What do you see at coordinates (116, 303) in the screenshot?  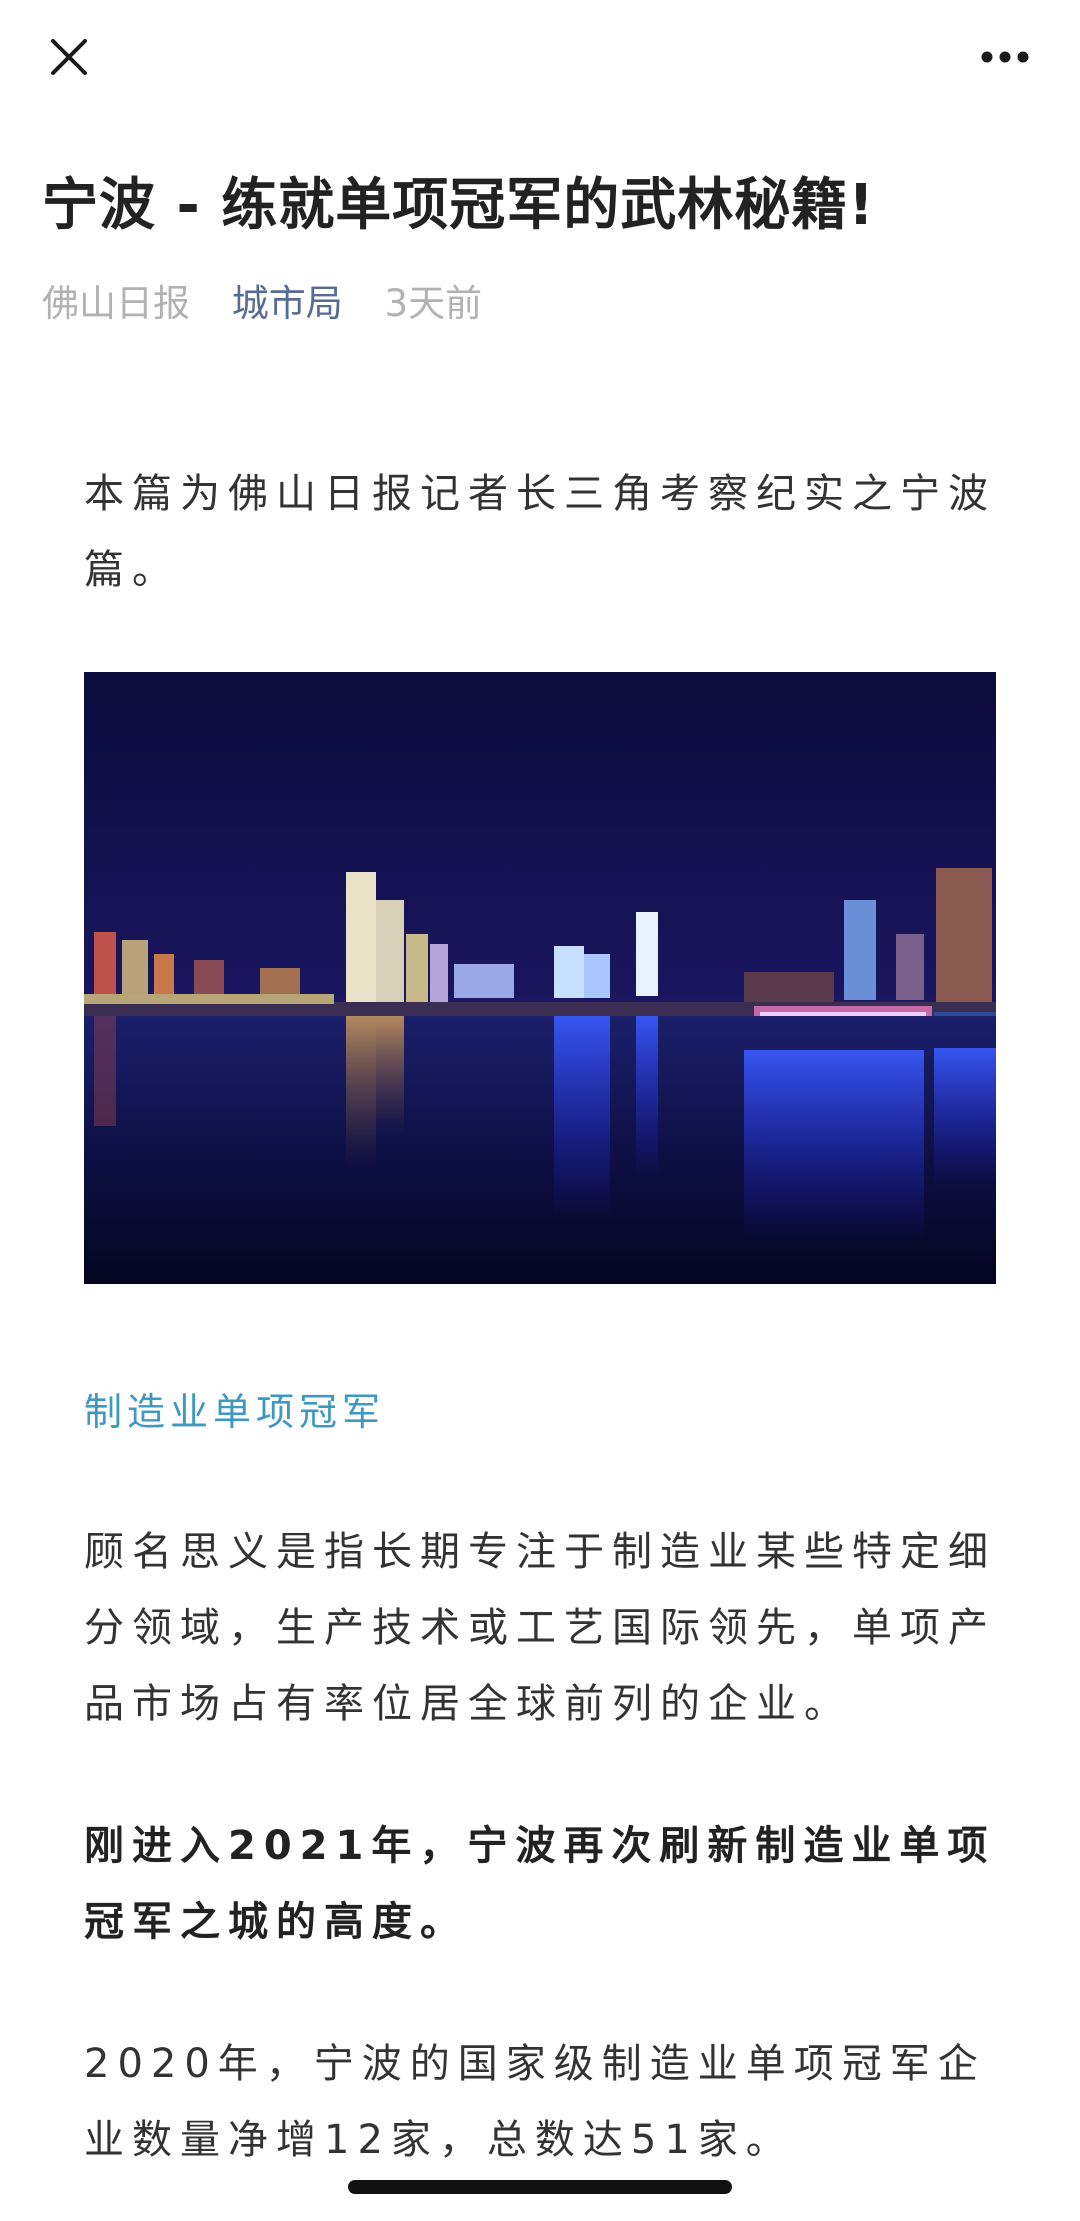 I see `article-source: 佛山日报` at bounding box center [116, 303].